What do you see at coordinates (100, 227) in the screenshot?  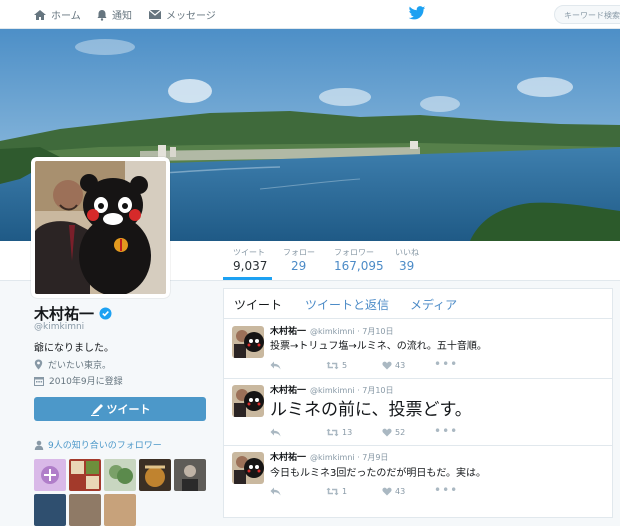 I see `profile-avatar` at bounding box center [100, 227].